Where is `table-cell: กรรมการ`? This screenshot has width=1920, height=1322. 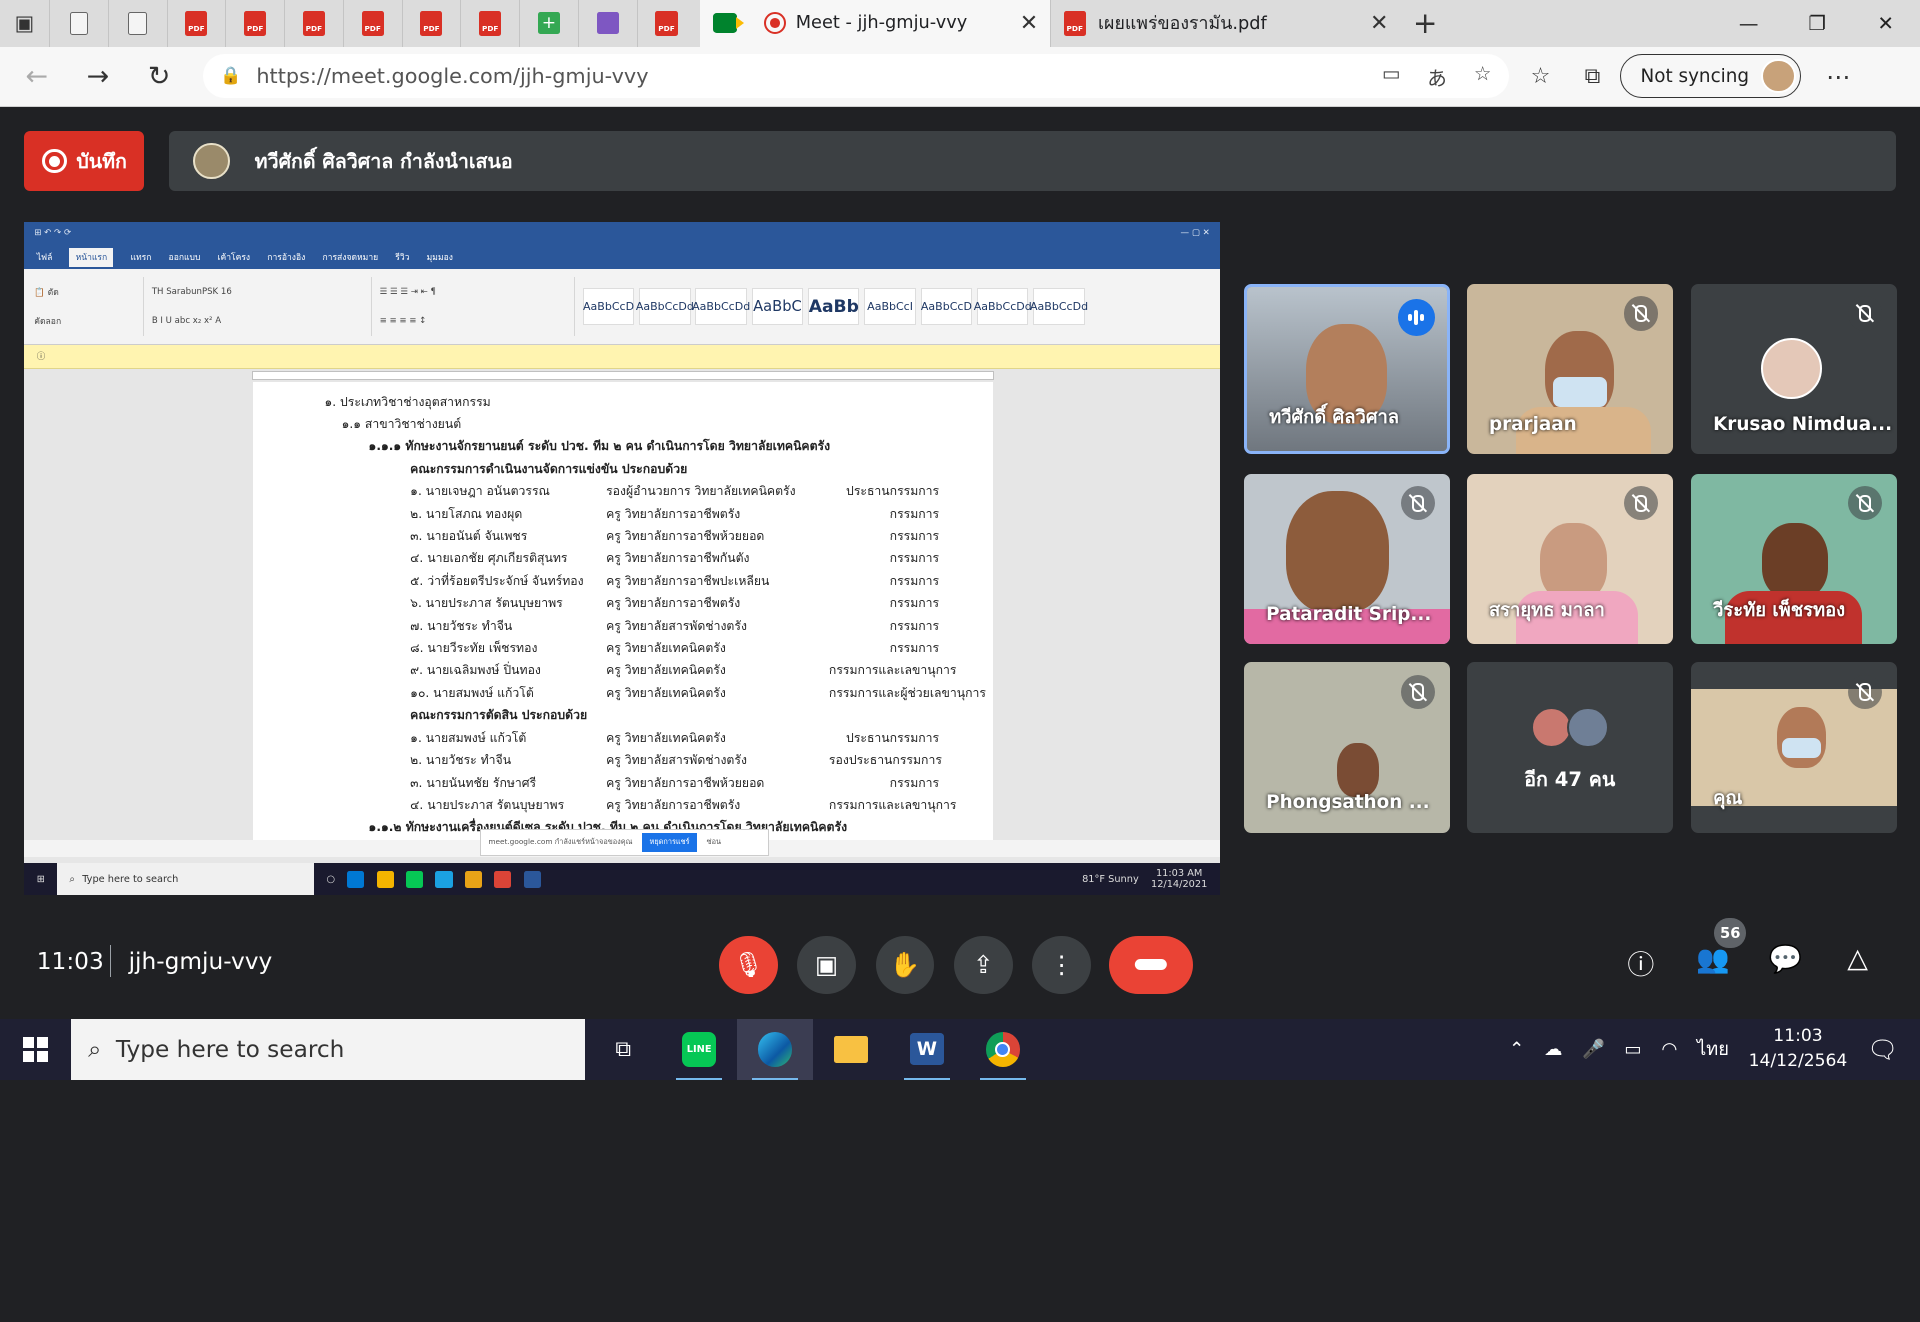 table-cell: กรรมการ is located at coordinates (914, 580).